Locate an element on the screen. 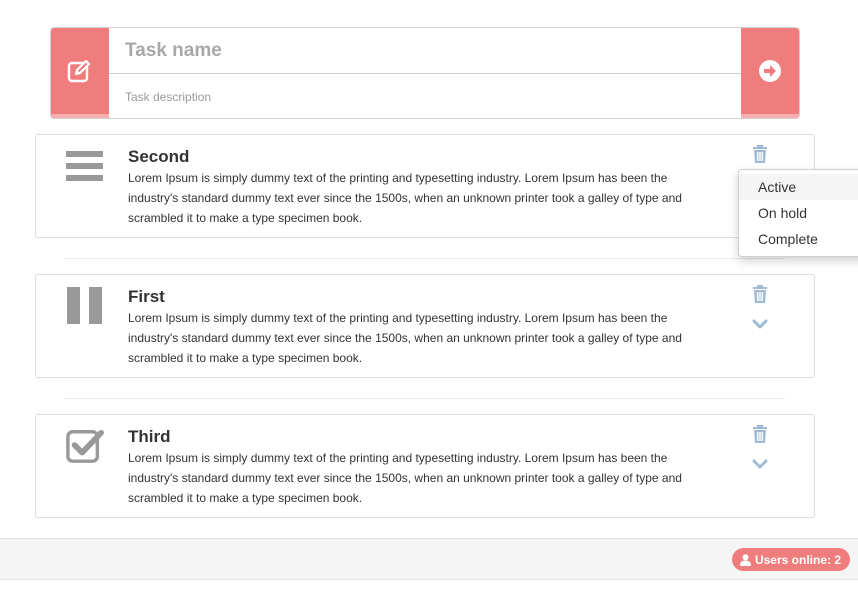 This screenshot has height=594, width=858. edit-icon is located at coordinates (80, 73).